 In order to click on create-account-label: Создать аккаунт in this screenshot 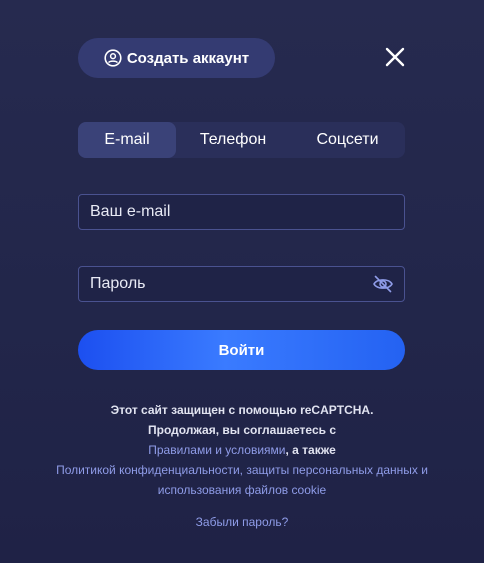, I will do `click(188, 58)`.